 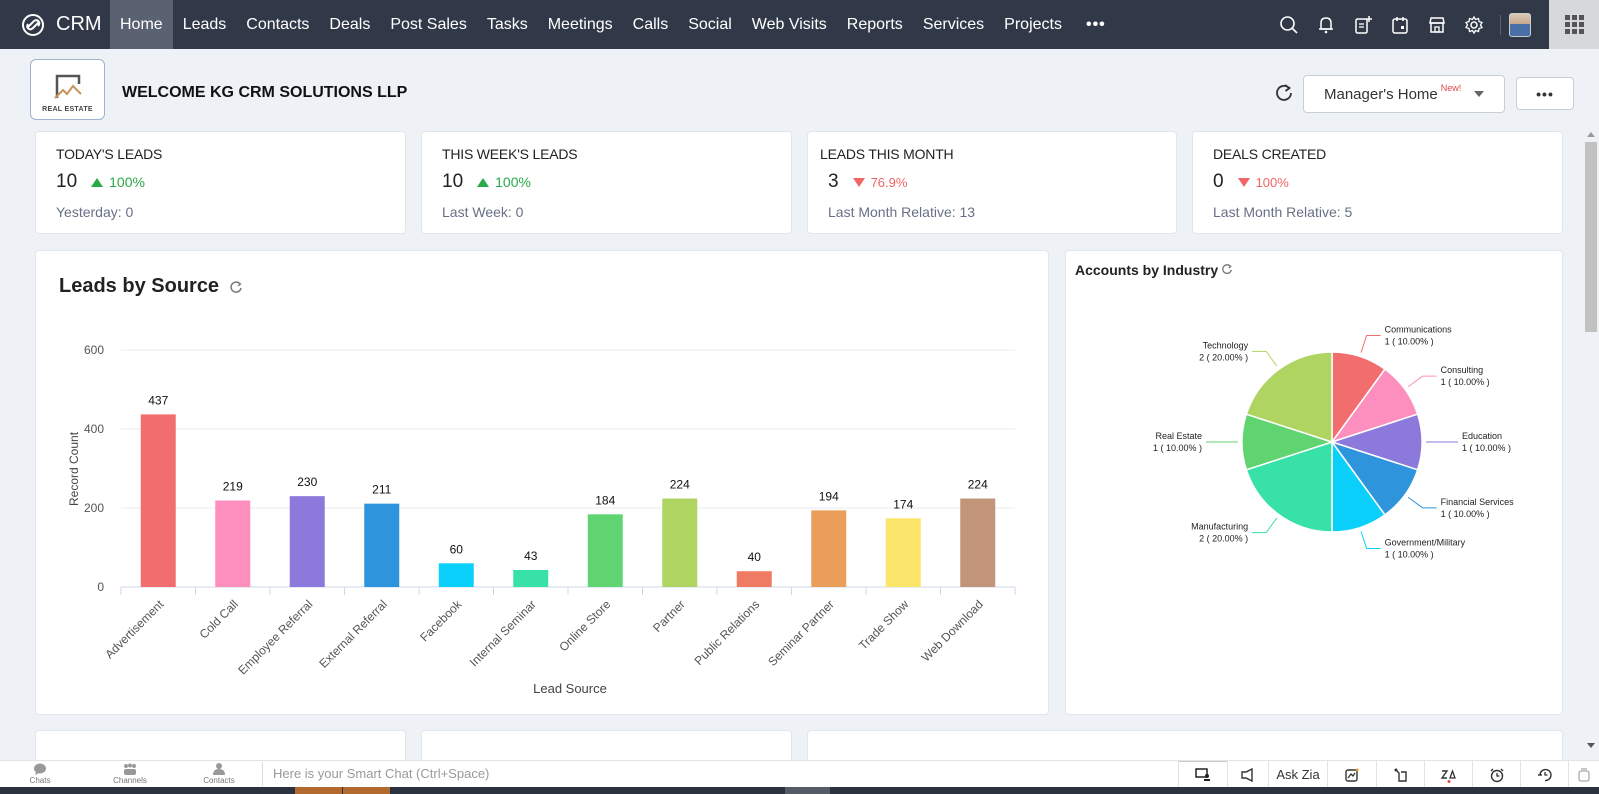 What do you see at coordinates (1325, 24) in the screenshot?
I see `notifications-button` at bounding box center [1325, 24].